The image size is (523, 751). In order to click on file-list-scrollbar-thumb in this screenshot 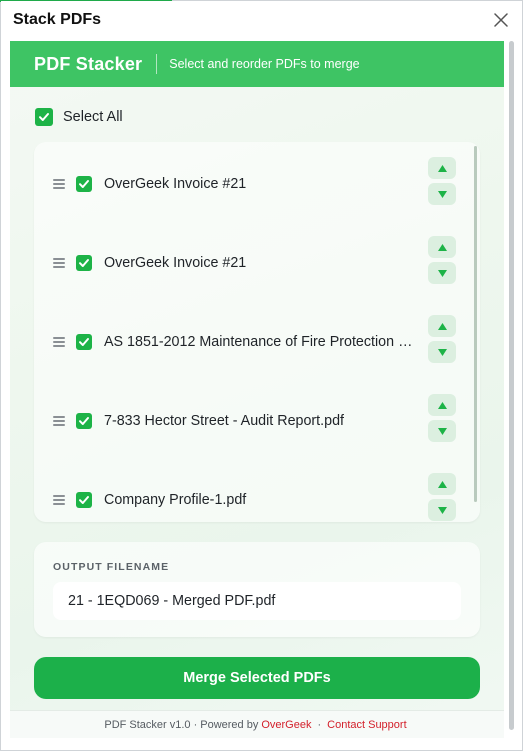, I will do `click(475, 324)`.